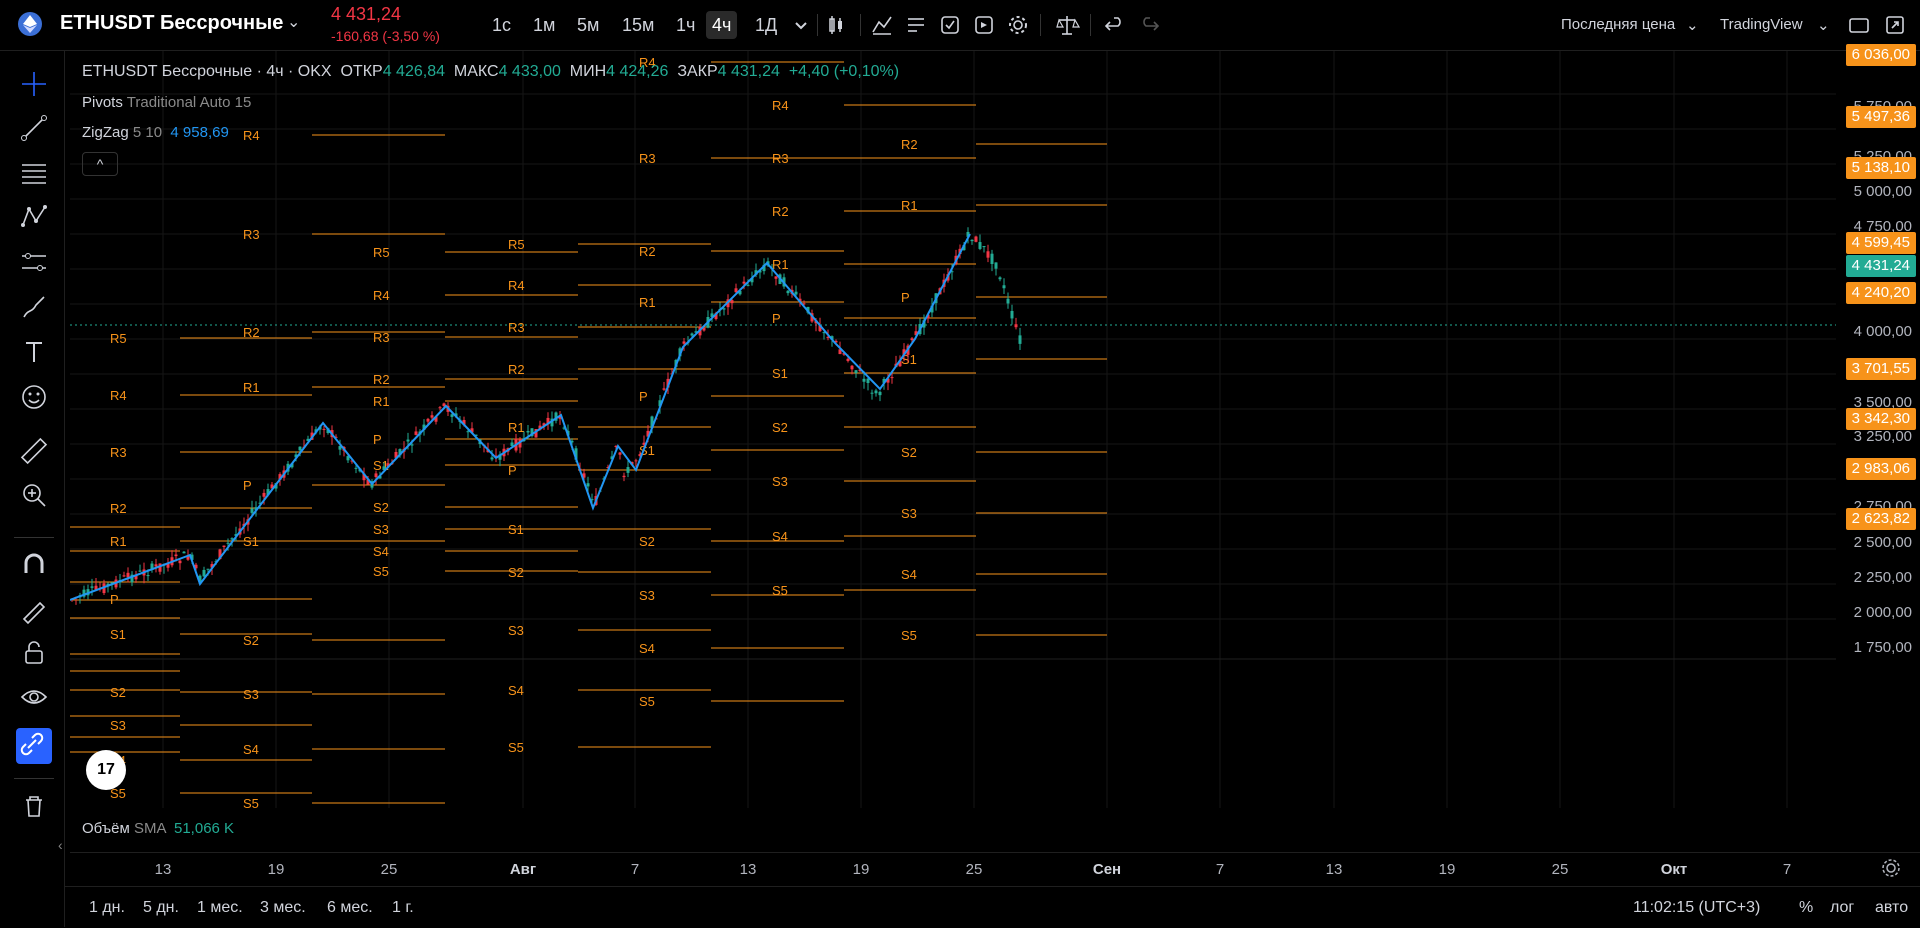 Image resolution: width=1920 pixels, height=928 pixels. I want to click on low-value: 4 424,26, so click(637, 71).